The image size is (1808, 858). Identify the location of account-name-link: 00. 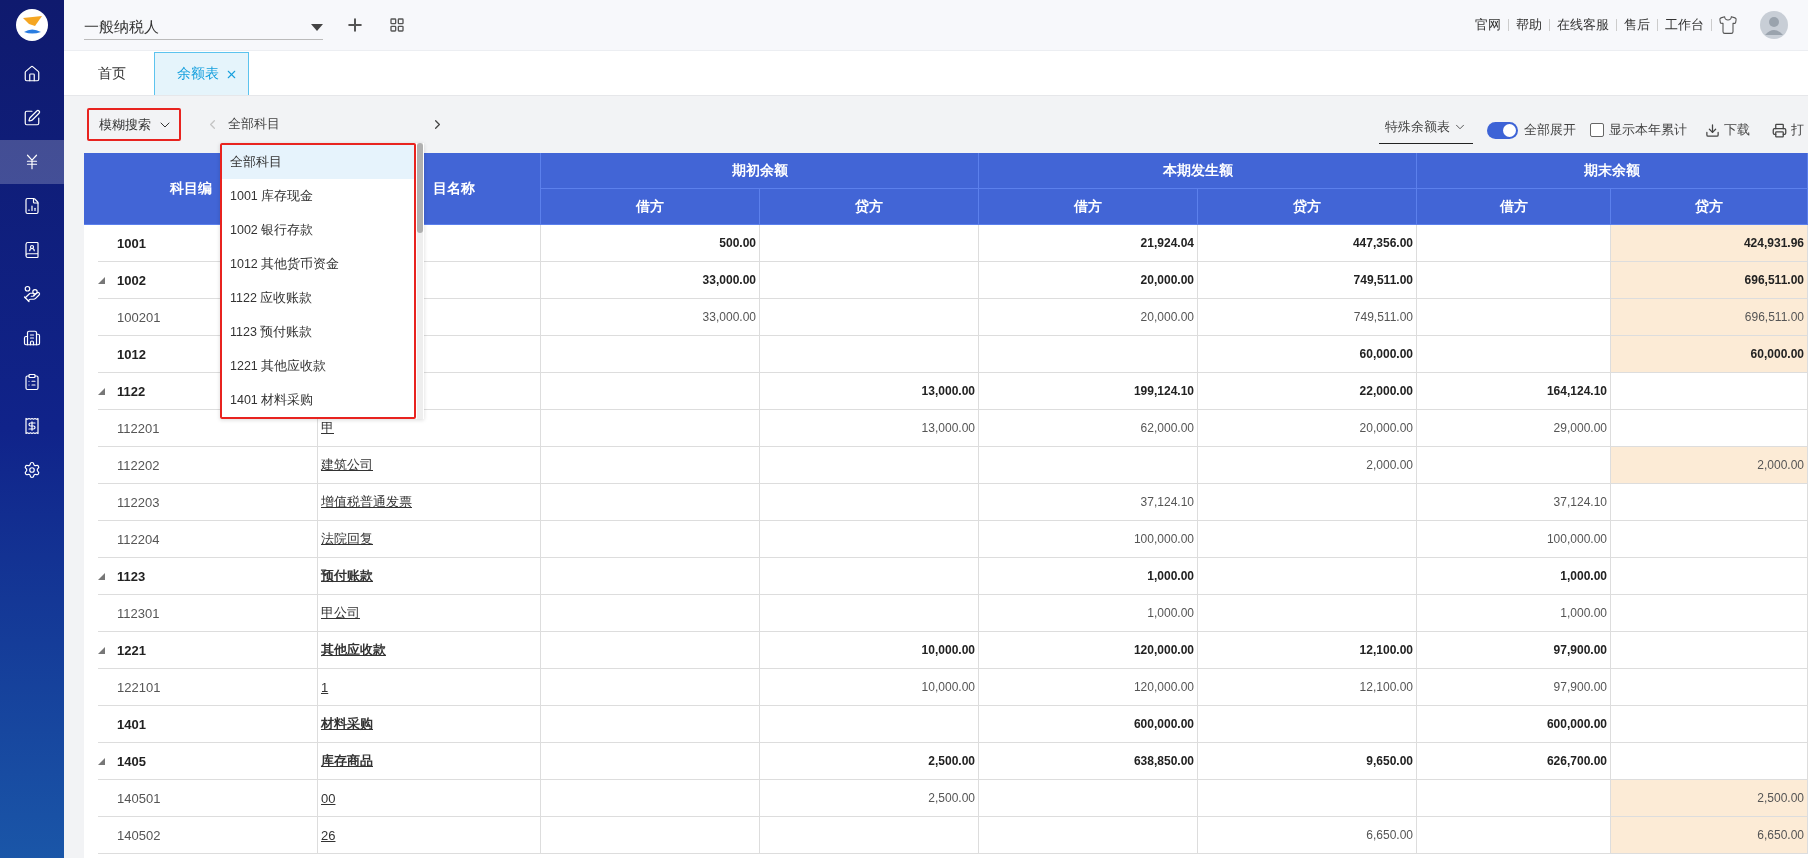
(328, 798).